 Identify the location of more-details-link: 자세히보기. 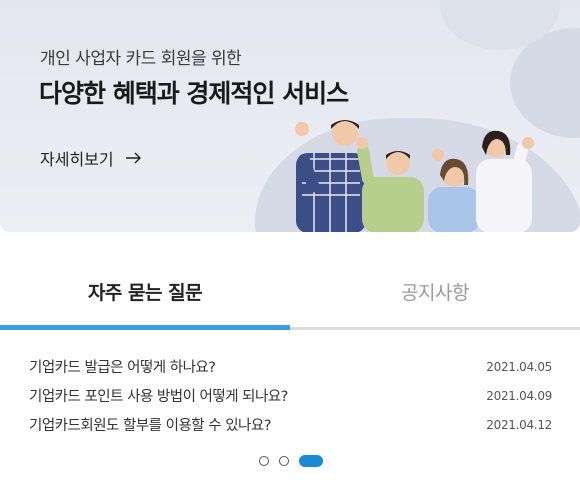
(91, 158).